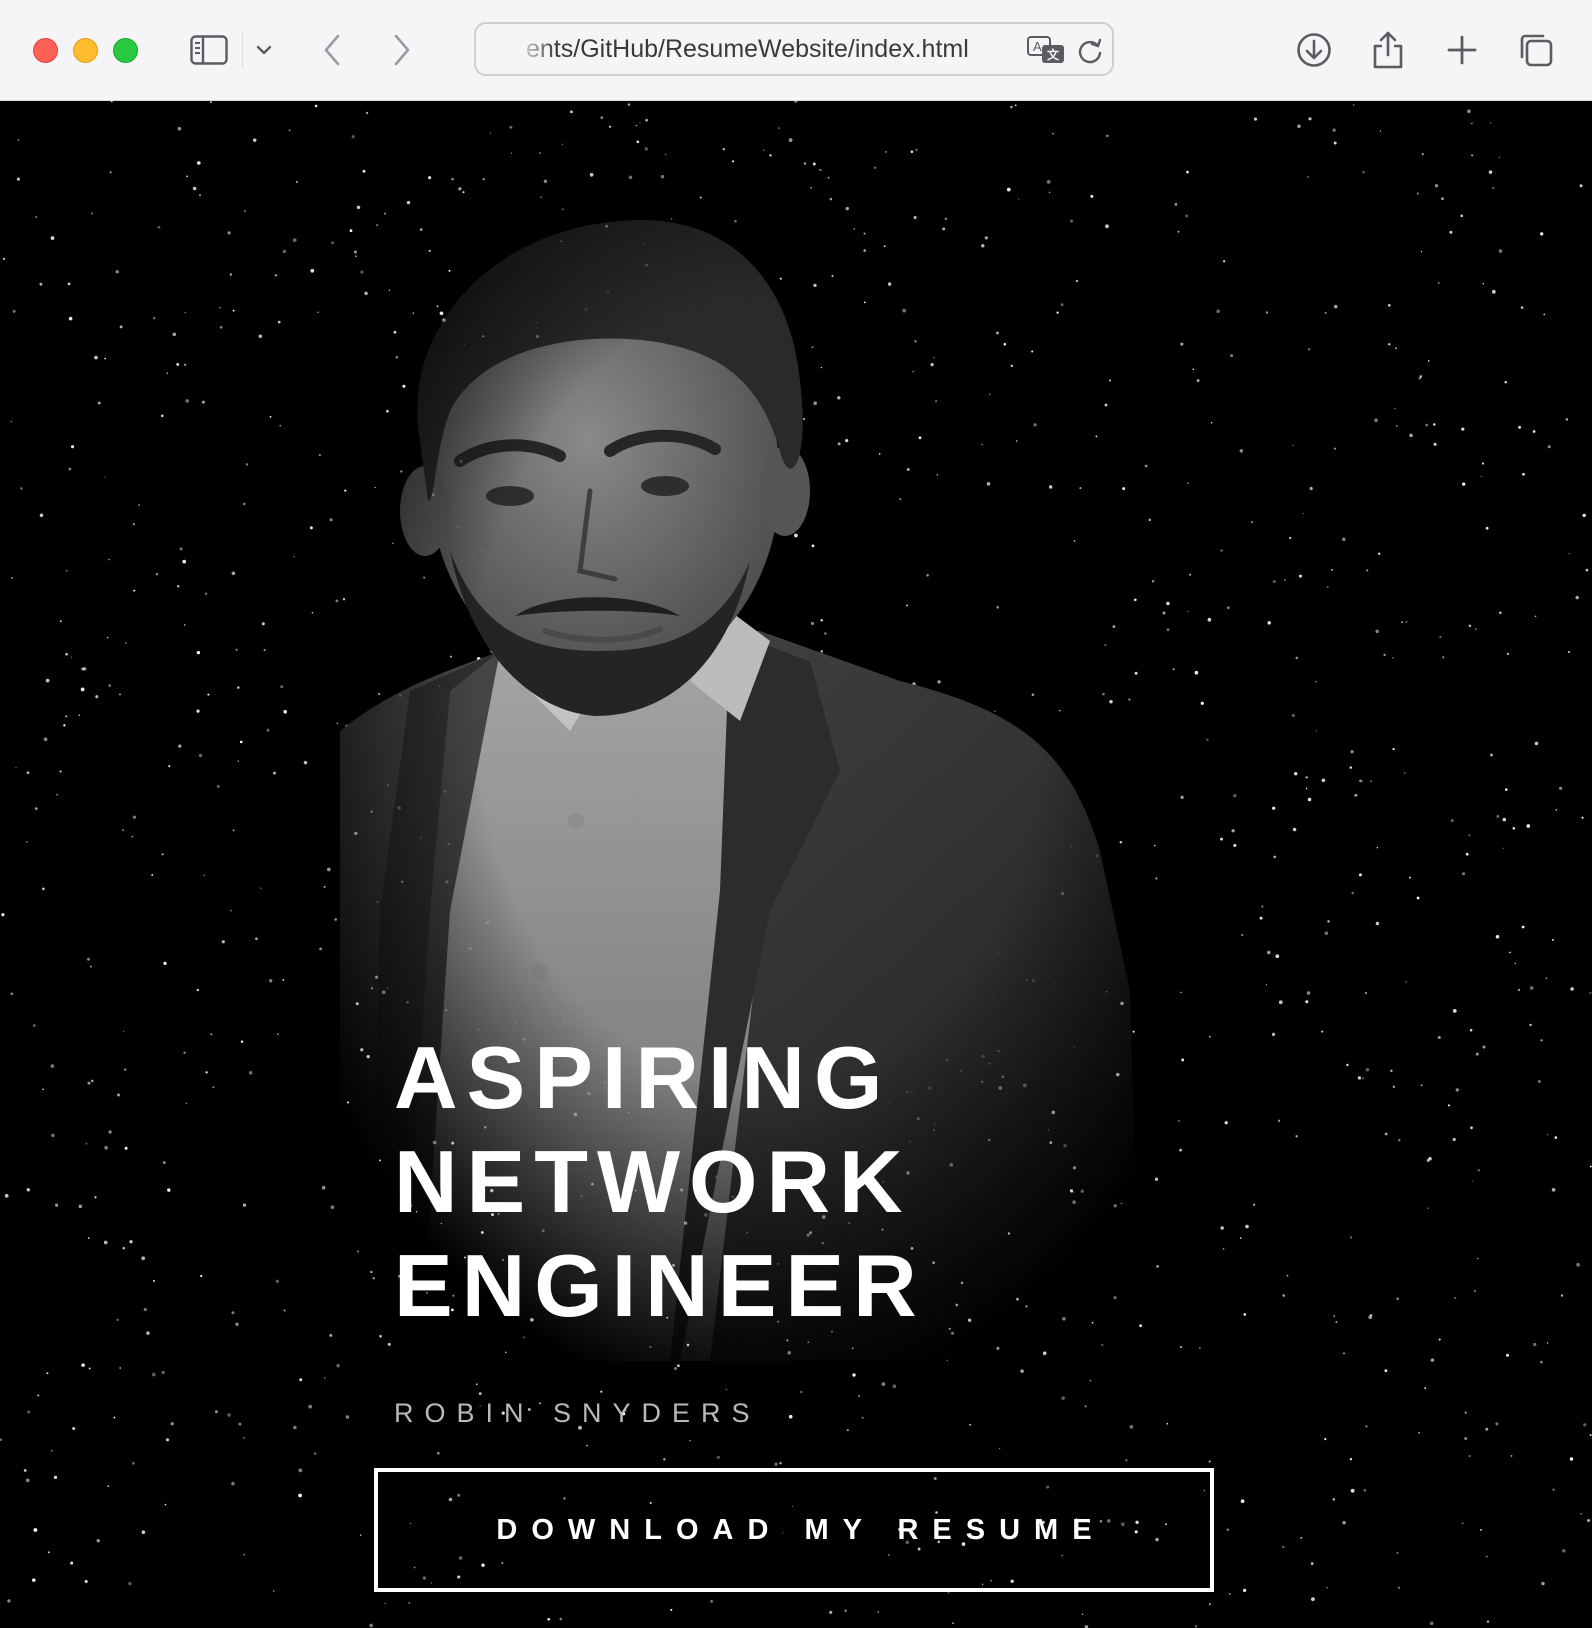  I want to click on toolbar-divider, so click(242, 50).